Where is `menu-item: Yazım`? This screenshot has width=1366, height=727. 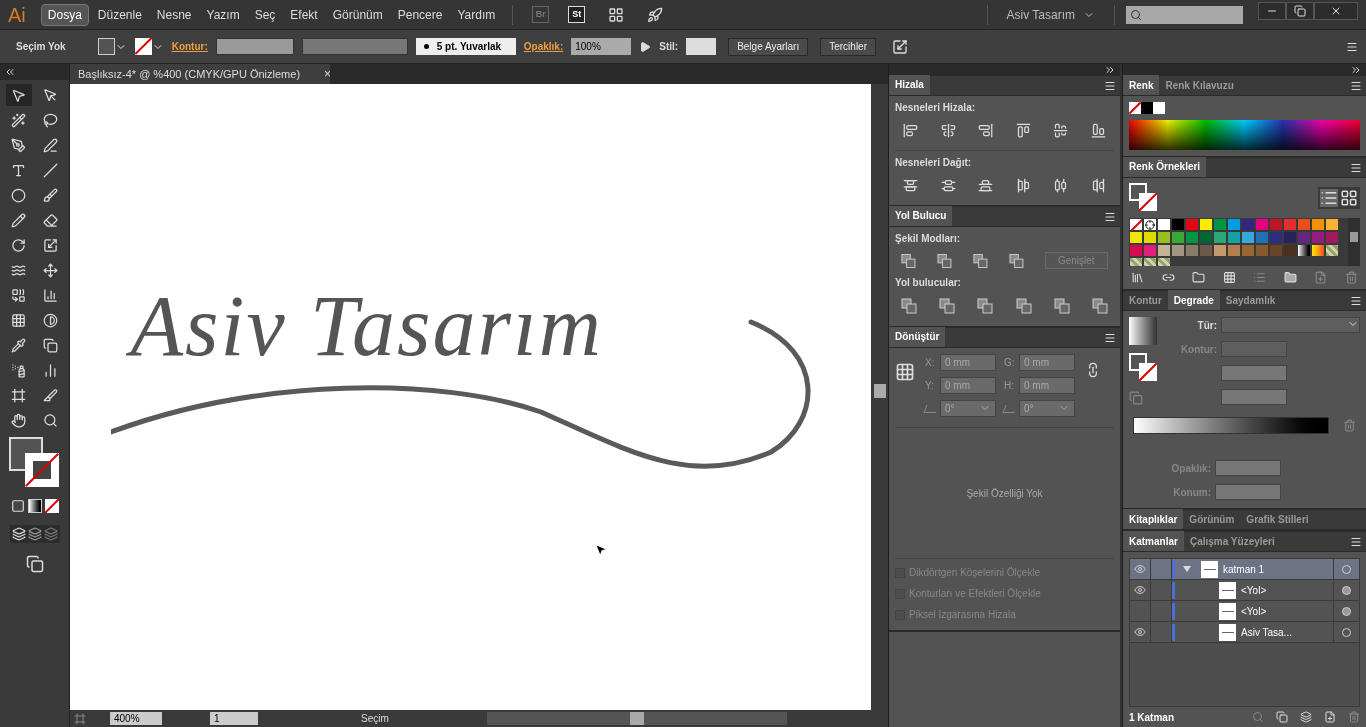
menu-item: Yazım is located at coordinates (223, 14).